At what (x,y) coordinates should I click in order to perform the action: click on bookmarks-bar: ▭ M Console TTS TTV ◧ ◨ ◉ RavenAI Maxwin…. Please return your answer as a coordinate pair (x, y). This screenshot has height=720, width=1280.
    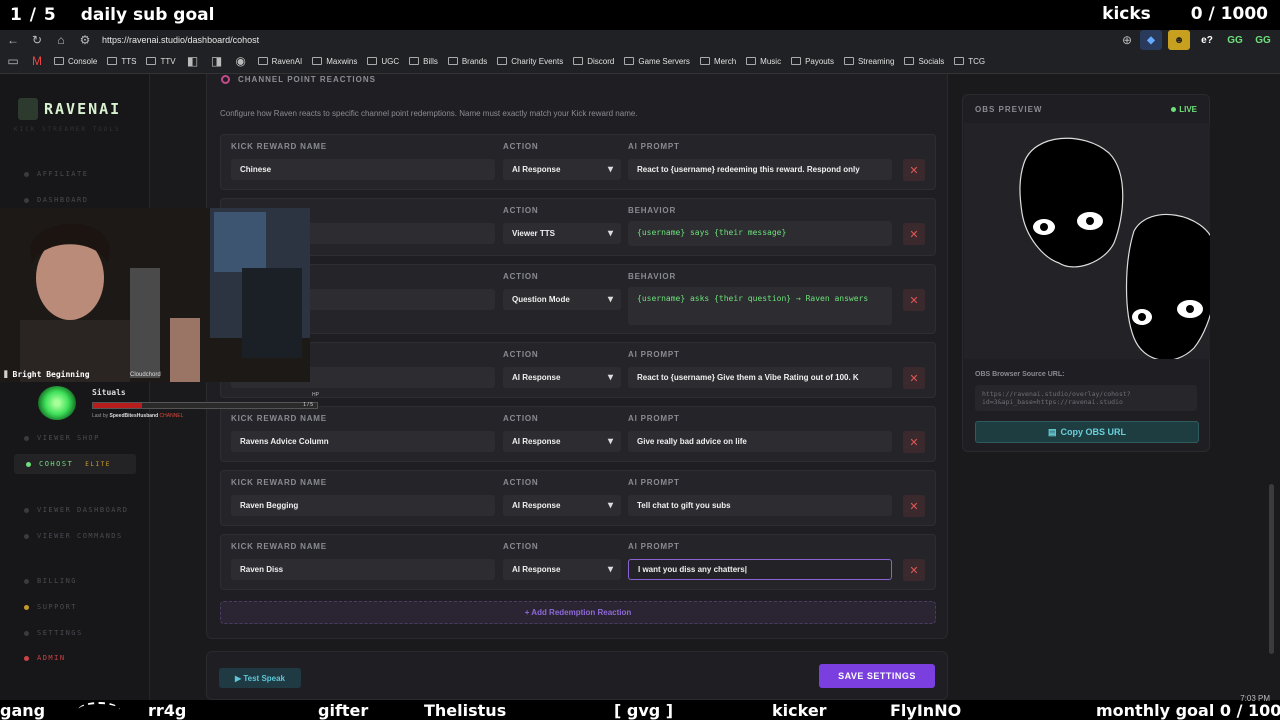
    Looking at the image, I should click on (640, 61).